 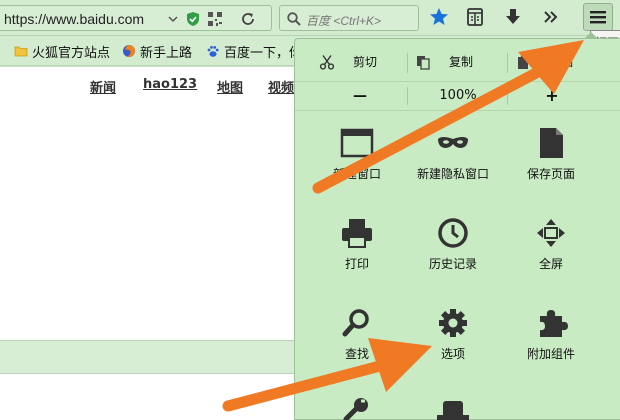 I want to click on bookmark-label: 新手上路, so click(x=166, y=53).